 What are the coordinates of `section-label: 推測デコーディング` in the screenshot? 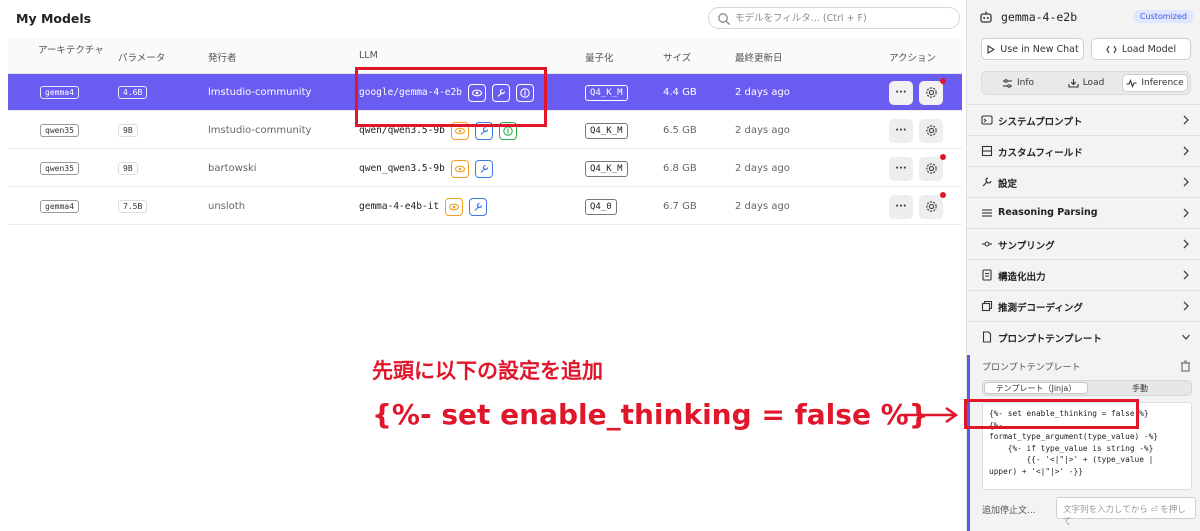 It's located at (1040, 308).